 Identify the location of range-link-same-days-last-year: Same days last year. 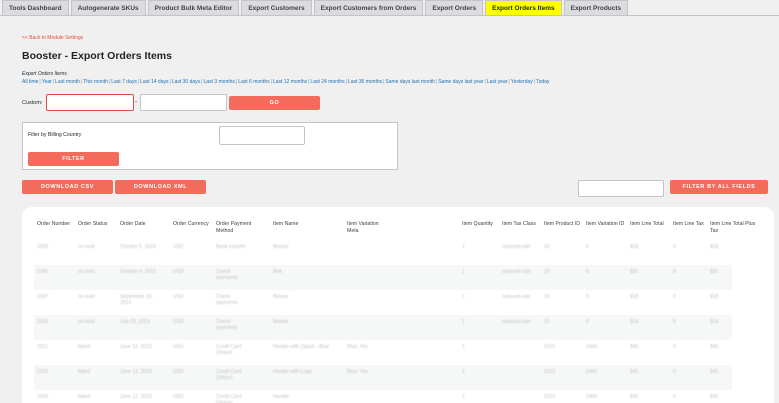
(460, 82).